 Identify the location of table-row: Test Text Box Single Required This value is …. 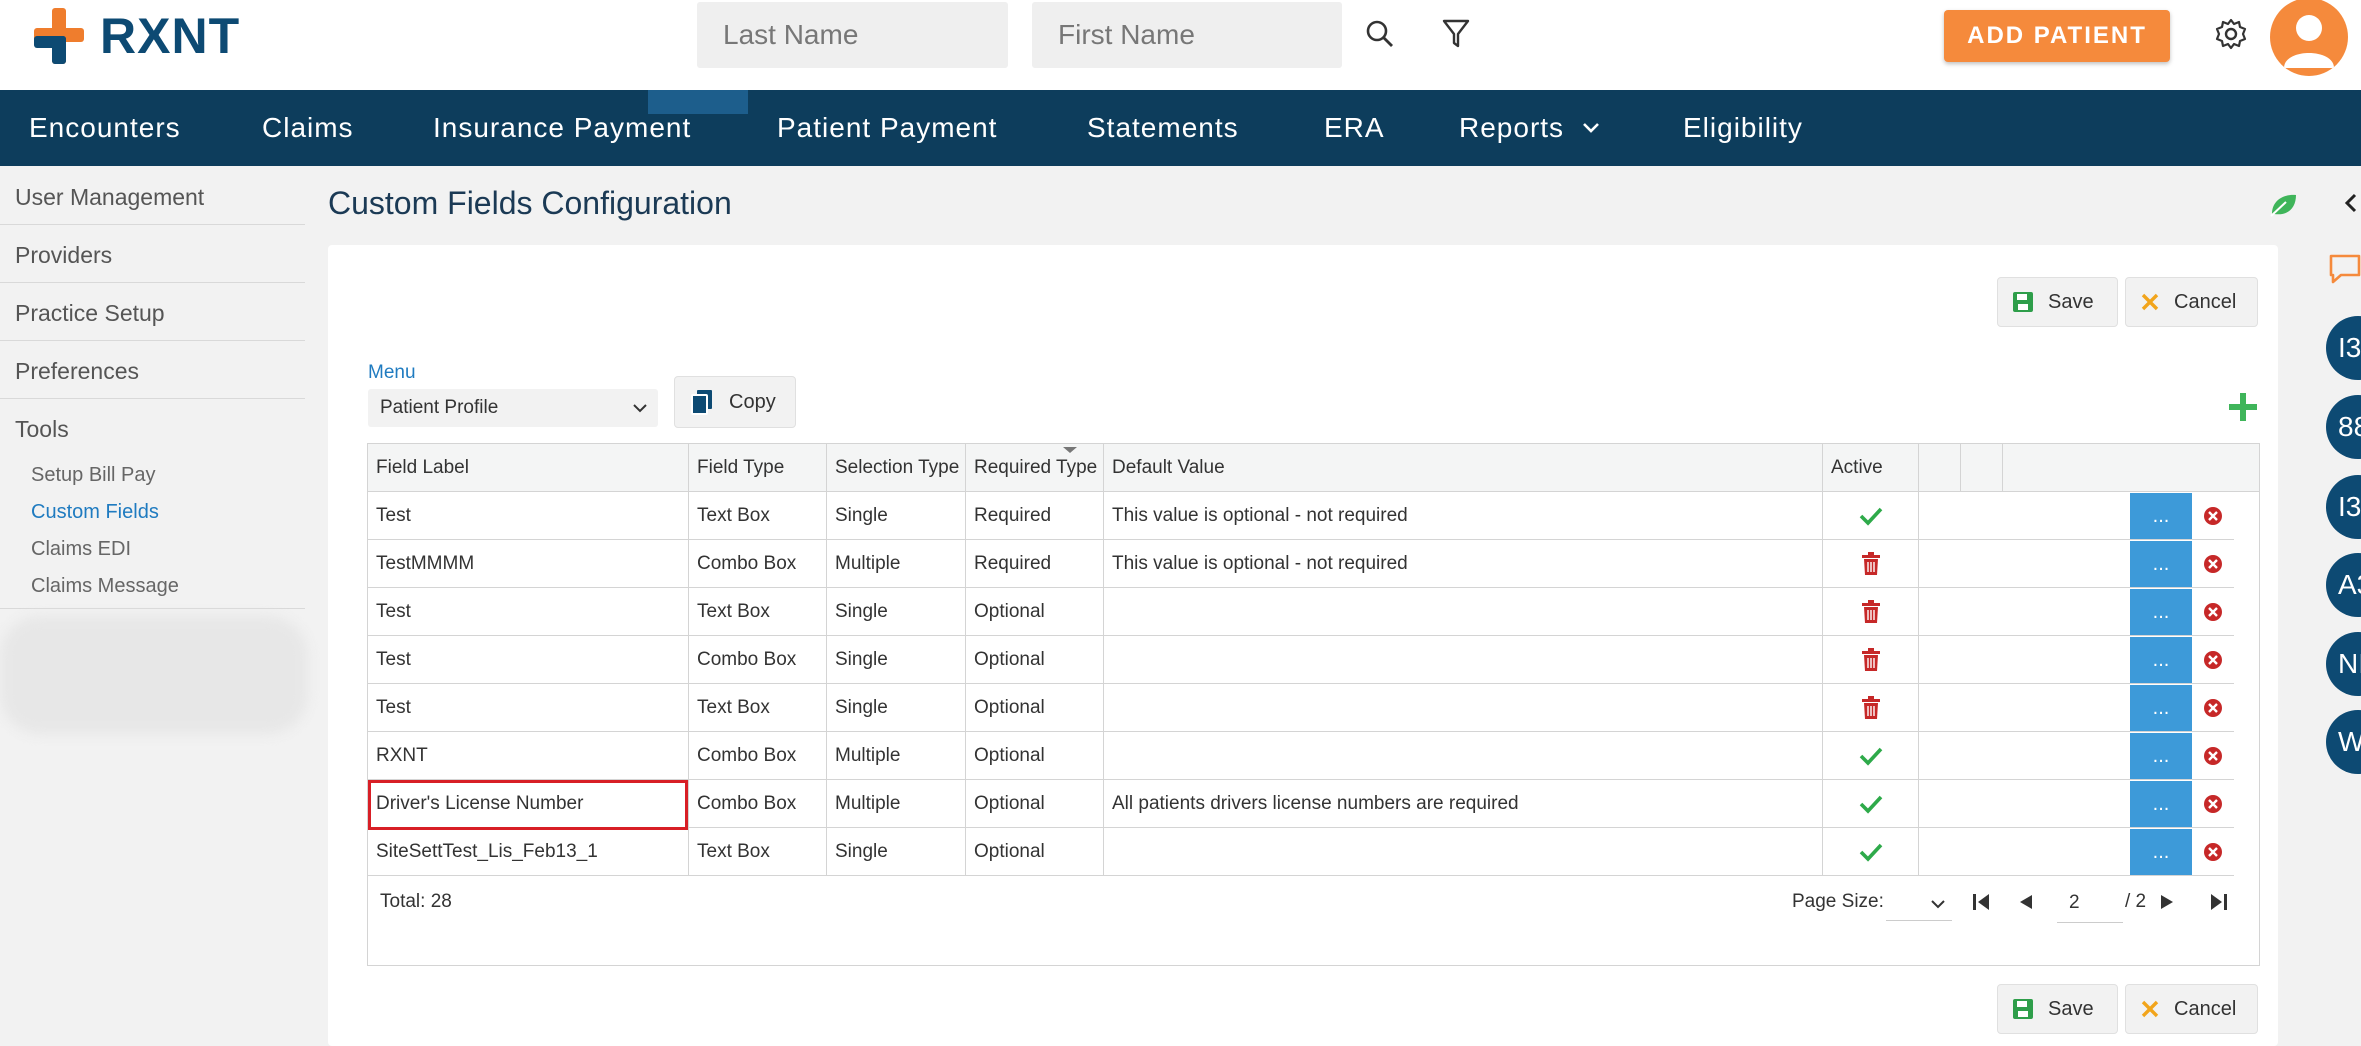
(1301, 516).